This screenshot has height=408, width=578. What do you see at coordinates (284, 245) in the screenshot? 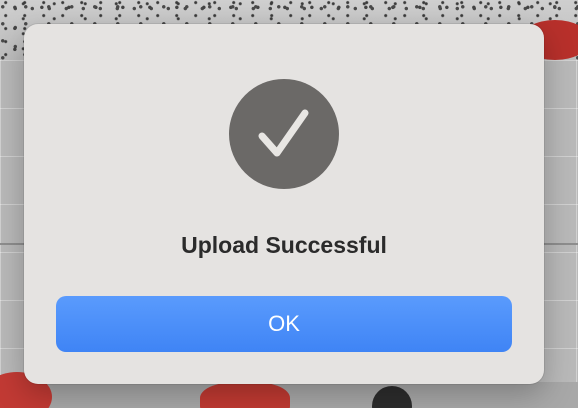
I see `dialog-title: Upload Successful` at bounding box center [284, 245].